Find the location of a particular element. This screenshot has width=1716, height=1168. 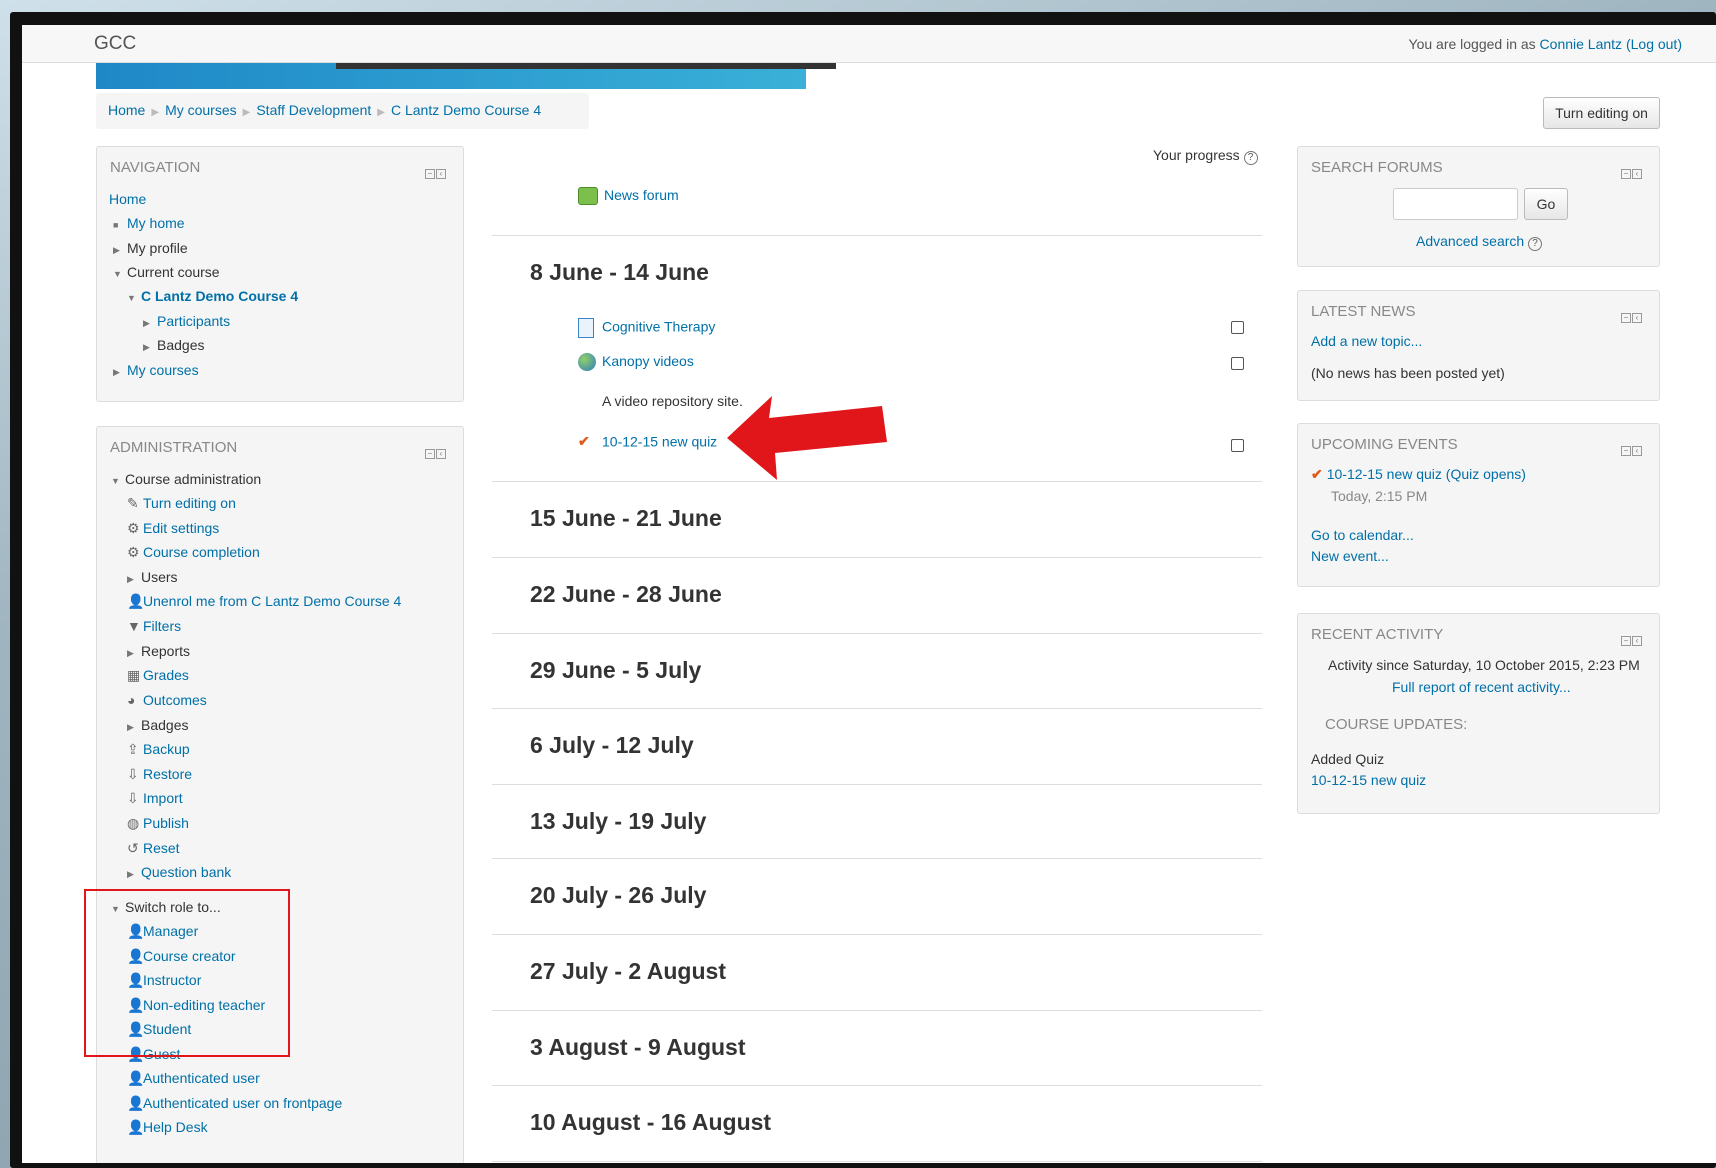

search-forums-input is located at coordinates (1455, 204).